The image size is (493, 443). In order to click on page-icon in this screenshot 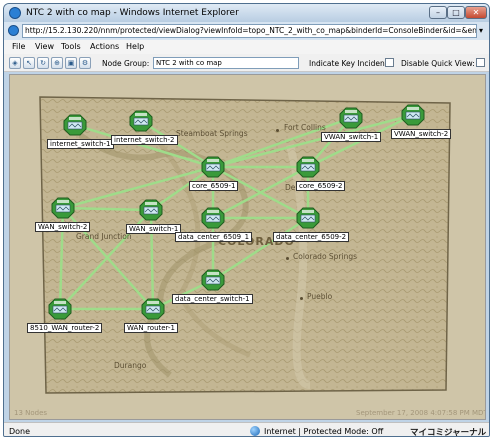, I will do `click(13, 30)`.